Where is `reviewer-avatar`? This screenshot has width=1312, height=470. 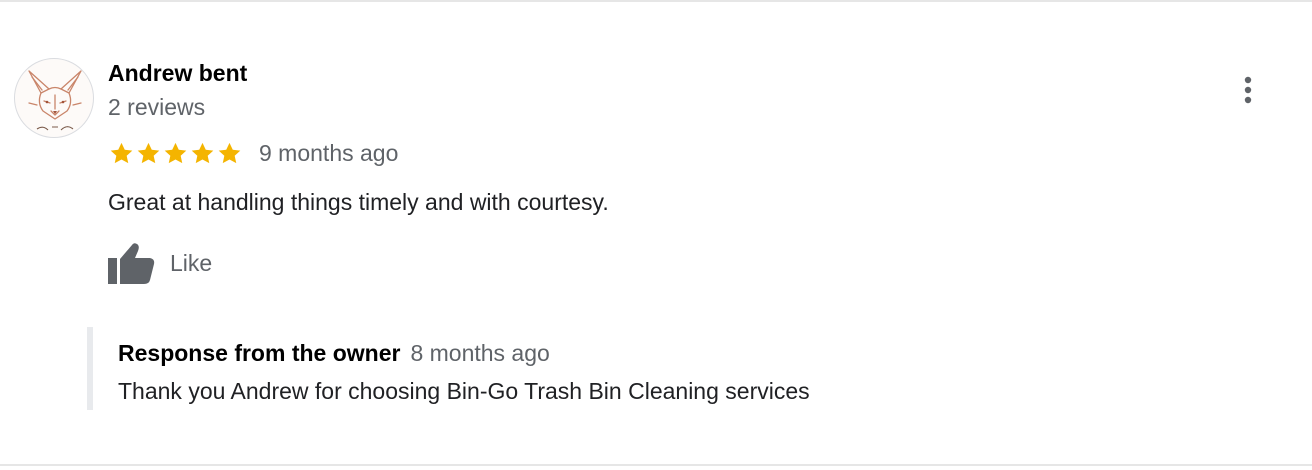 reviewer-avatar is located at coordinates (54, 98).